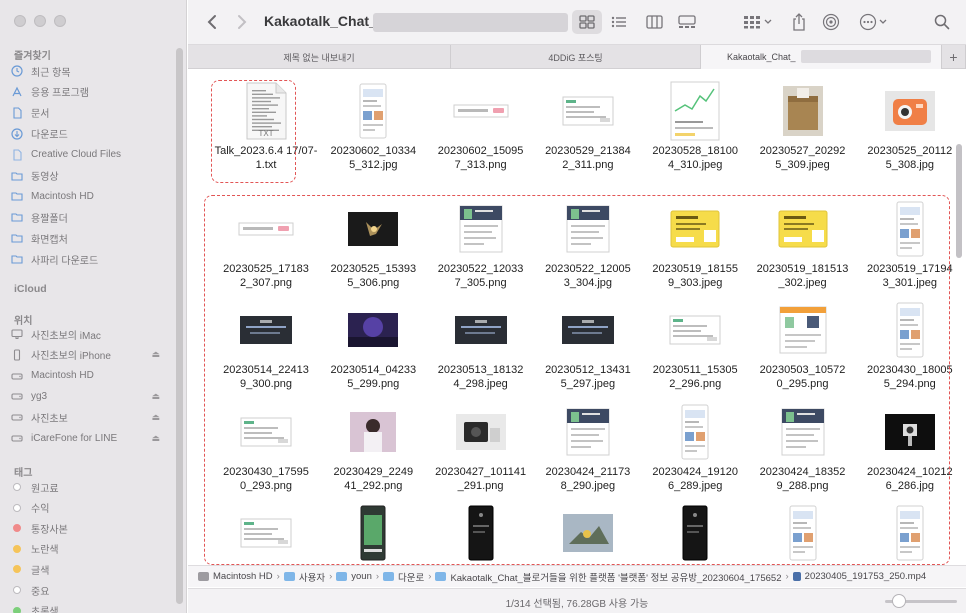  I want to click on path-segment-users: 사용자, so click(304, 577).